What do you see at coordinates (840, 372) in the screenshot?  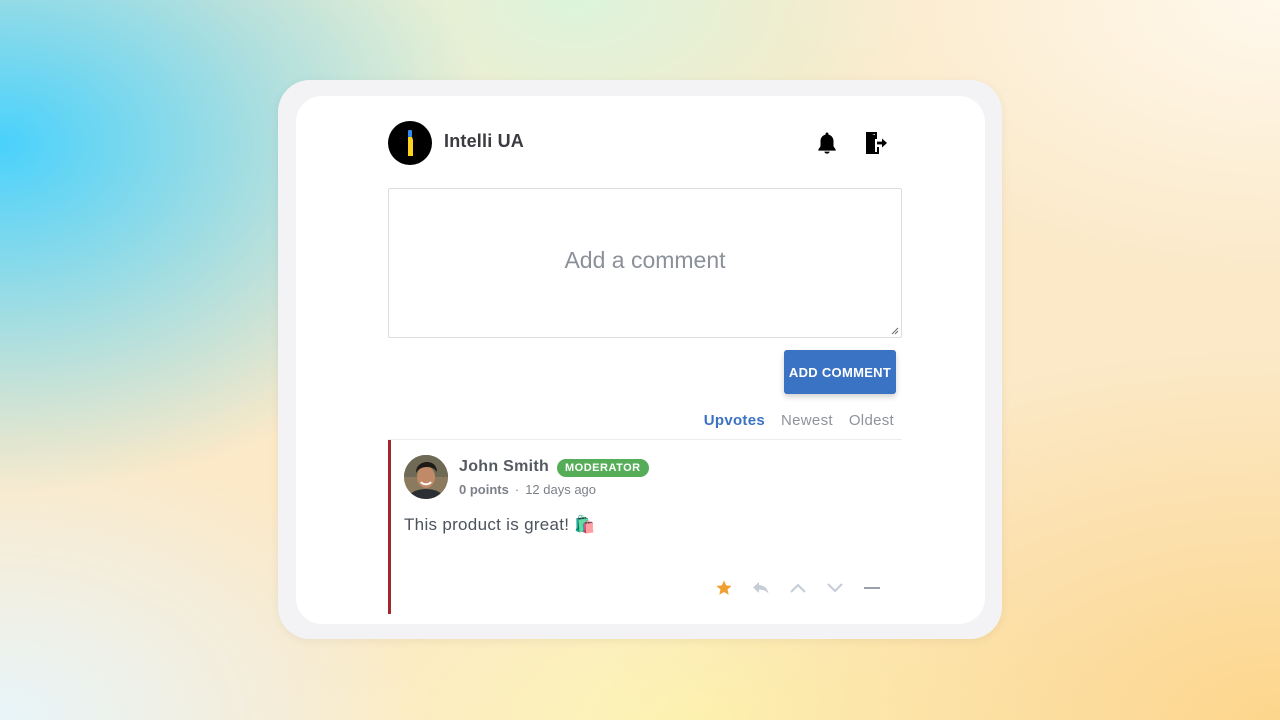 I see `add-comment-button: ADD COMMENT` at bounding box center [840, 372].